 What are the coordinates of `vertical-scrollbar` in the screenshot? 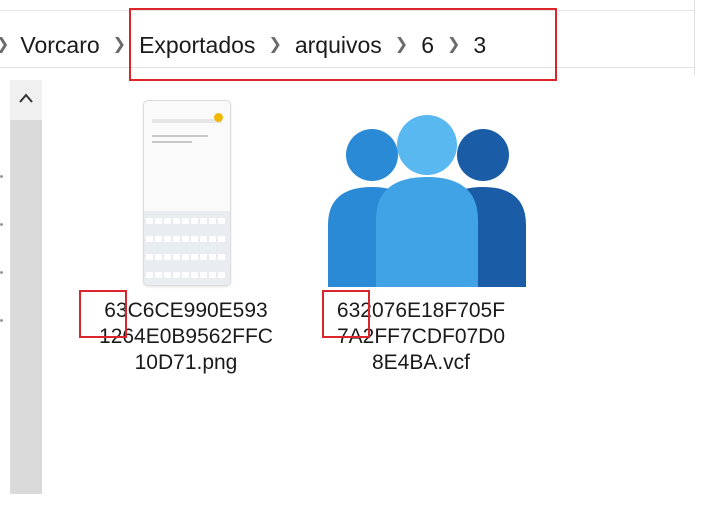 It's located at (26, 287).